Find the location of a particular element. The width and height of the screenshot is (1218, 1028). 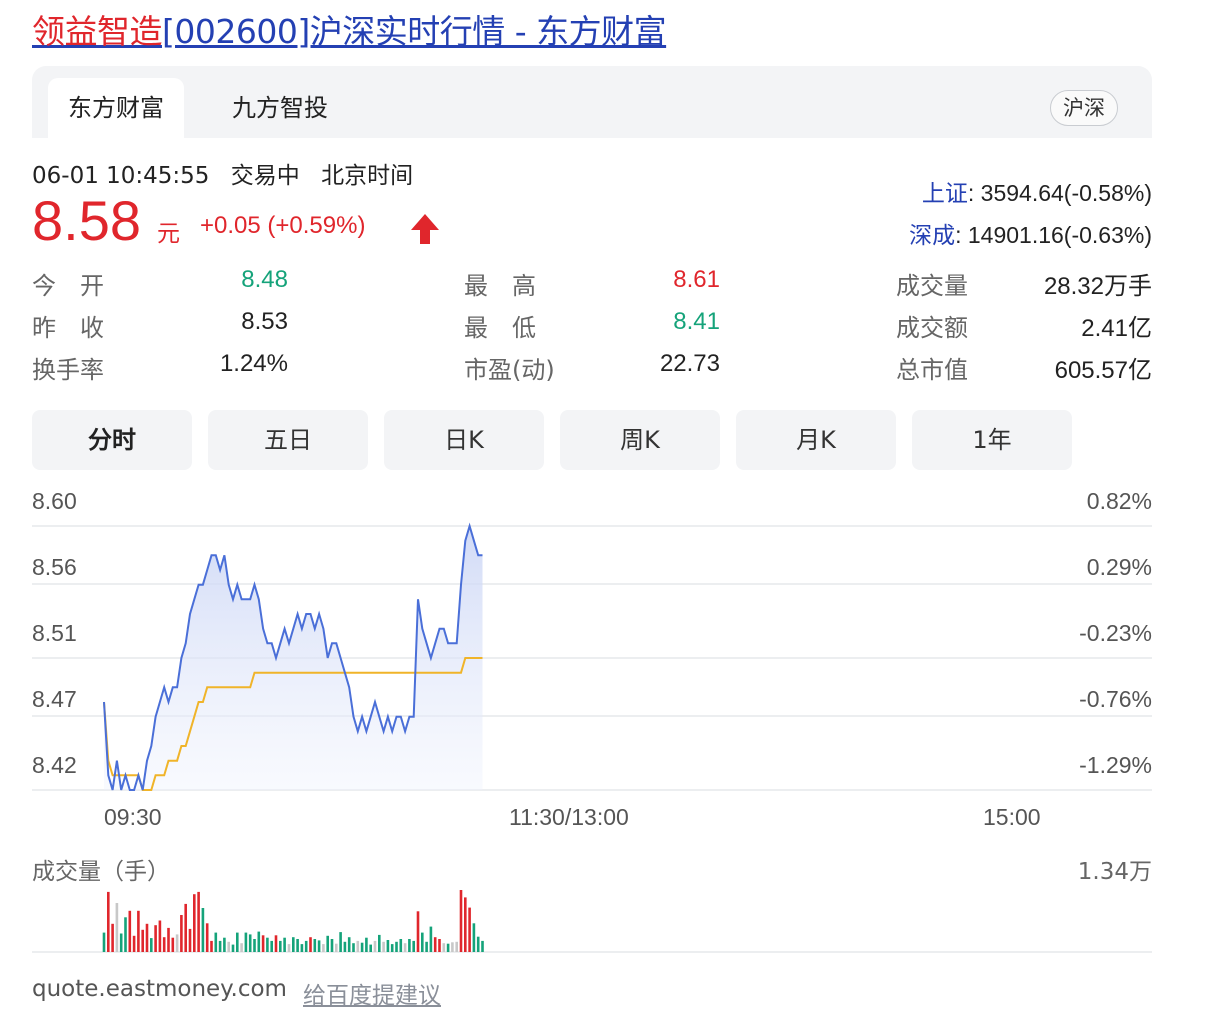

price-area is located at coordinates (293, 658).